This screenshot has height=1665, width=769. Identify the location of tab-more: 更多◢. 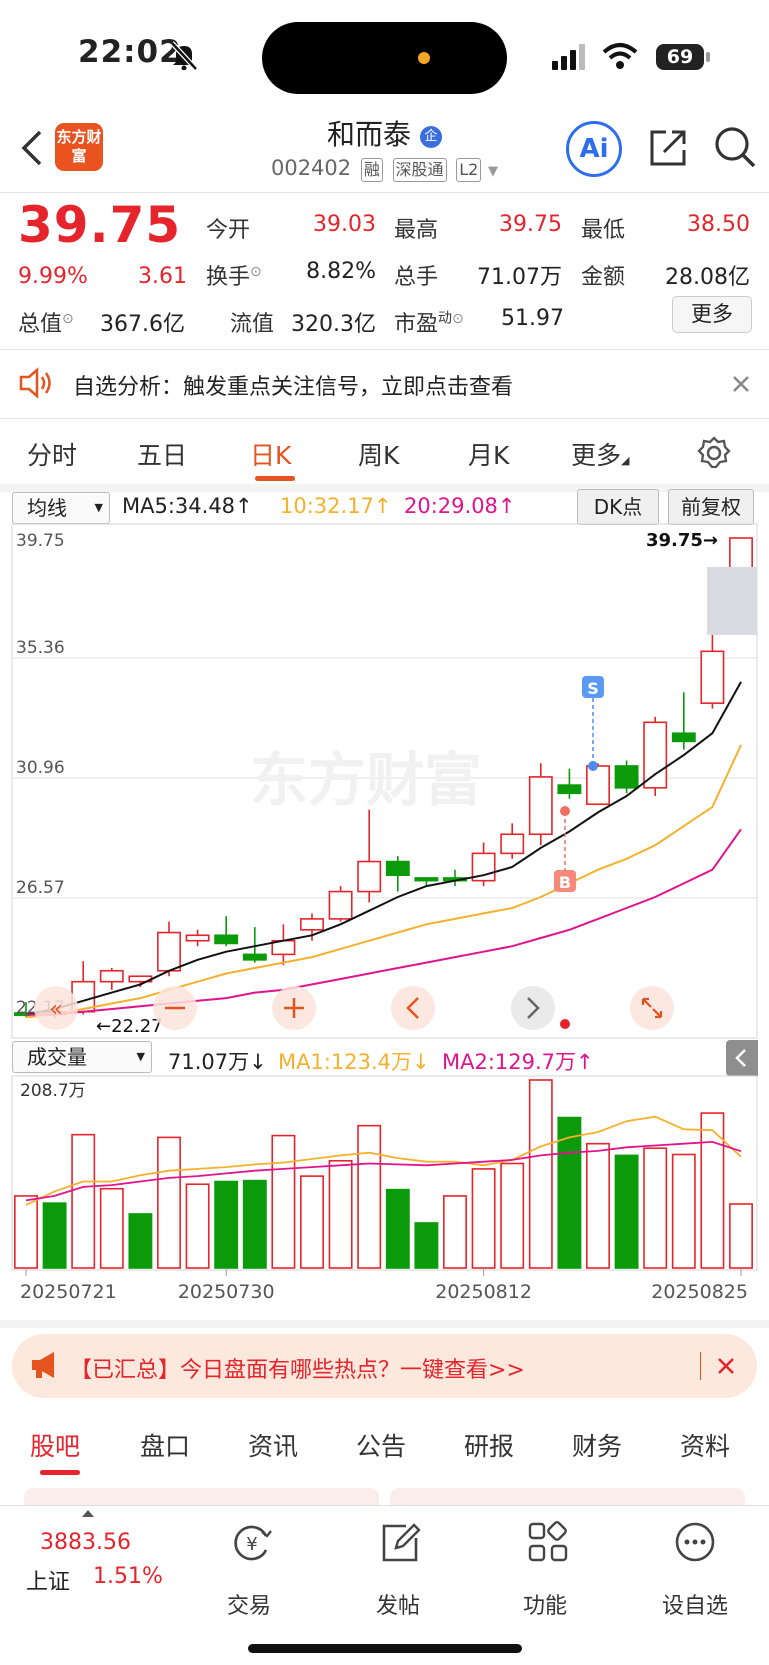
(600, 454).